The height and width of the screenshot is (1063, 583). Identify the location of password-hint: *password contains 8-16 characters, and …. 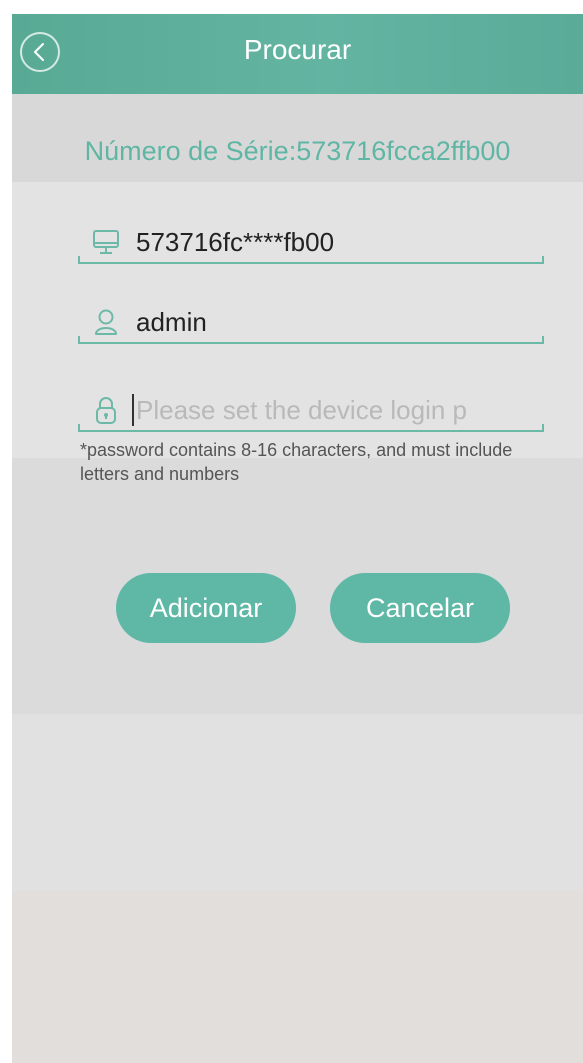
(296, 462).